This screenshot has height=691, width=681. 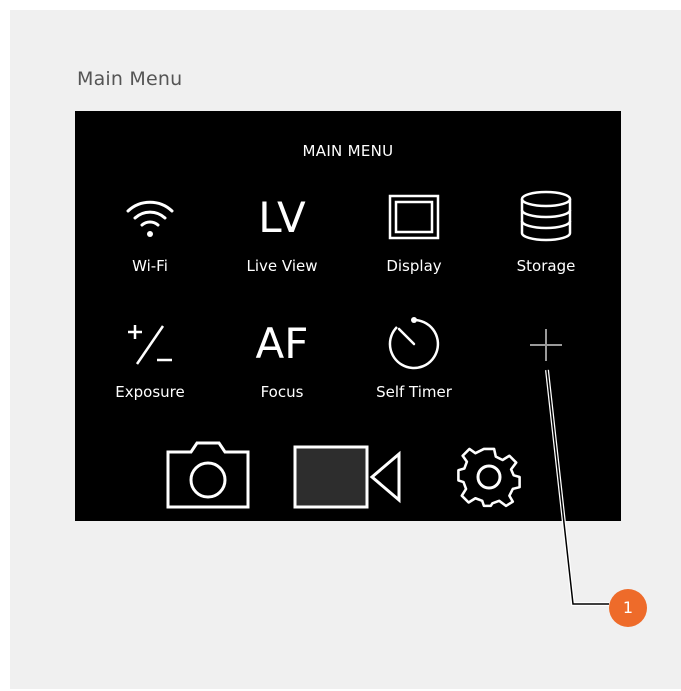 What do you see at coordinates (130, 79) in the screenshot?
I see `figure-caption: Main Menu` at bounding box center [130, 79].